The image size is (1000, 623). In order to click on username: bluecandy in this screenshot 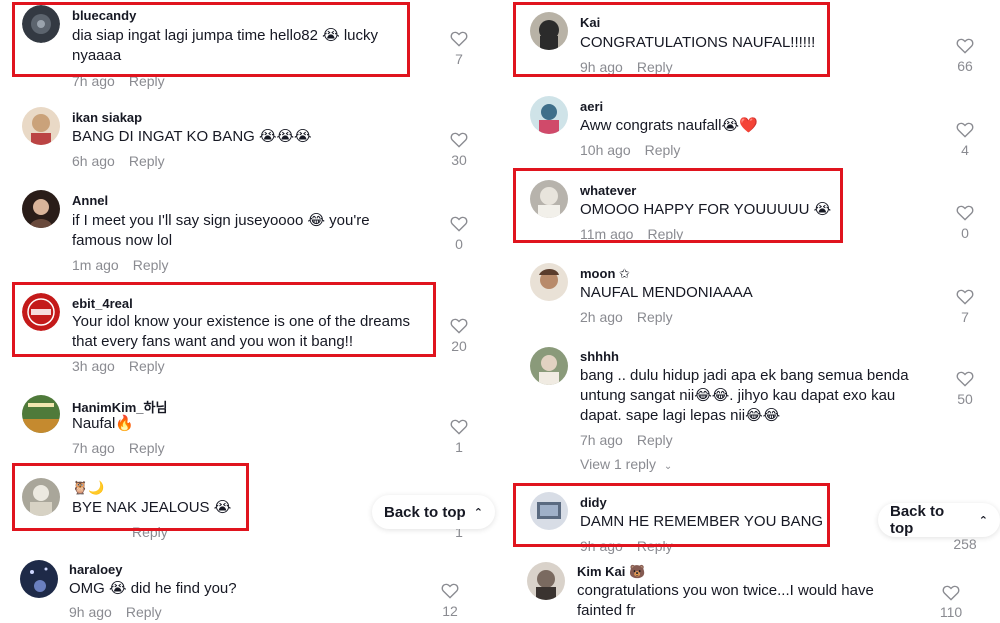, I will do `click(104, 15)`.